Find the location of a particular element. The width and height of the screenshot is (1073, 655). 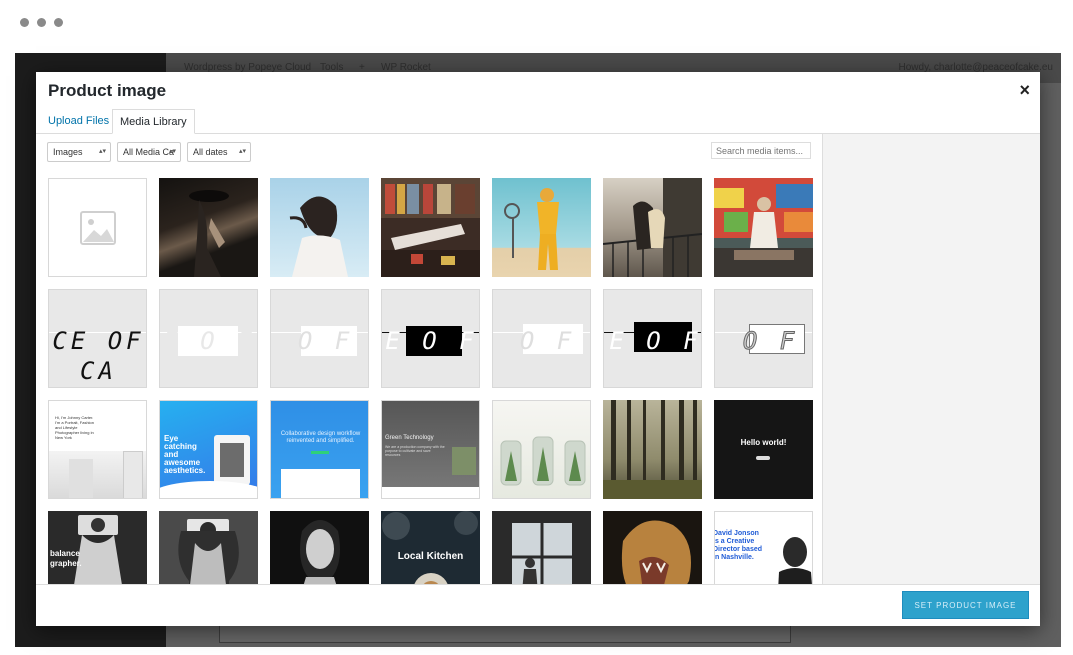

image-placeholder-icon is located at coordinates (98, 228).